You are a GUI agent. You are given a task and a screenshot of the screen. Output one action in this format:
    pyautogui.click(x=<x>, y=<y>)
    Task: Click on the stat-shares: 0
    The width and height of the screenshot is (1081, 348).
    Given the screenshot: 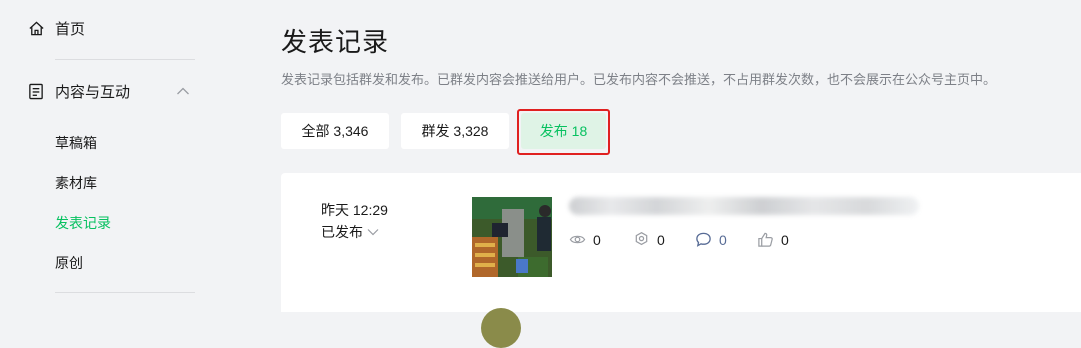 What is the action you would take?
    pyautogui.click(x=649, y=239)
    